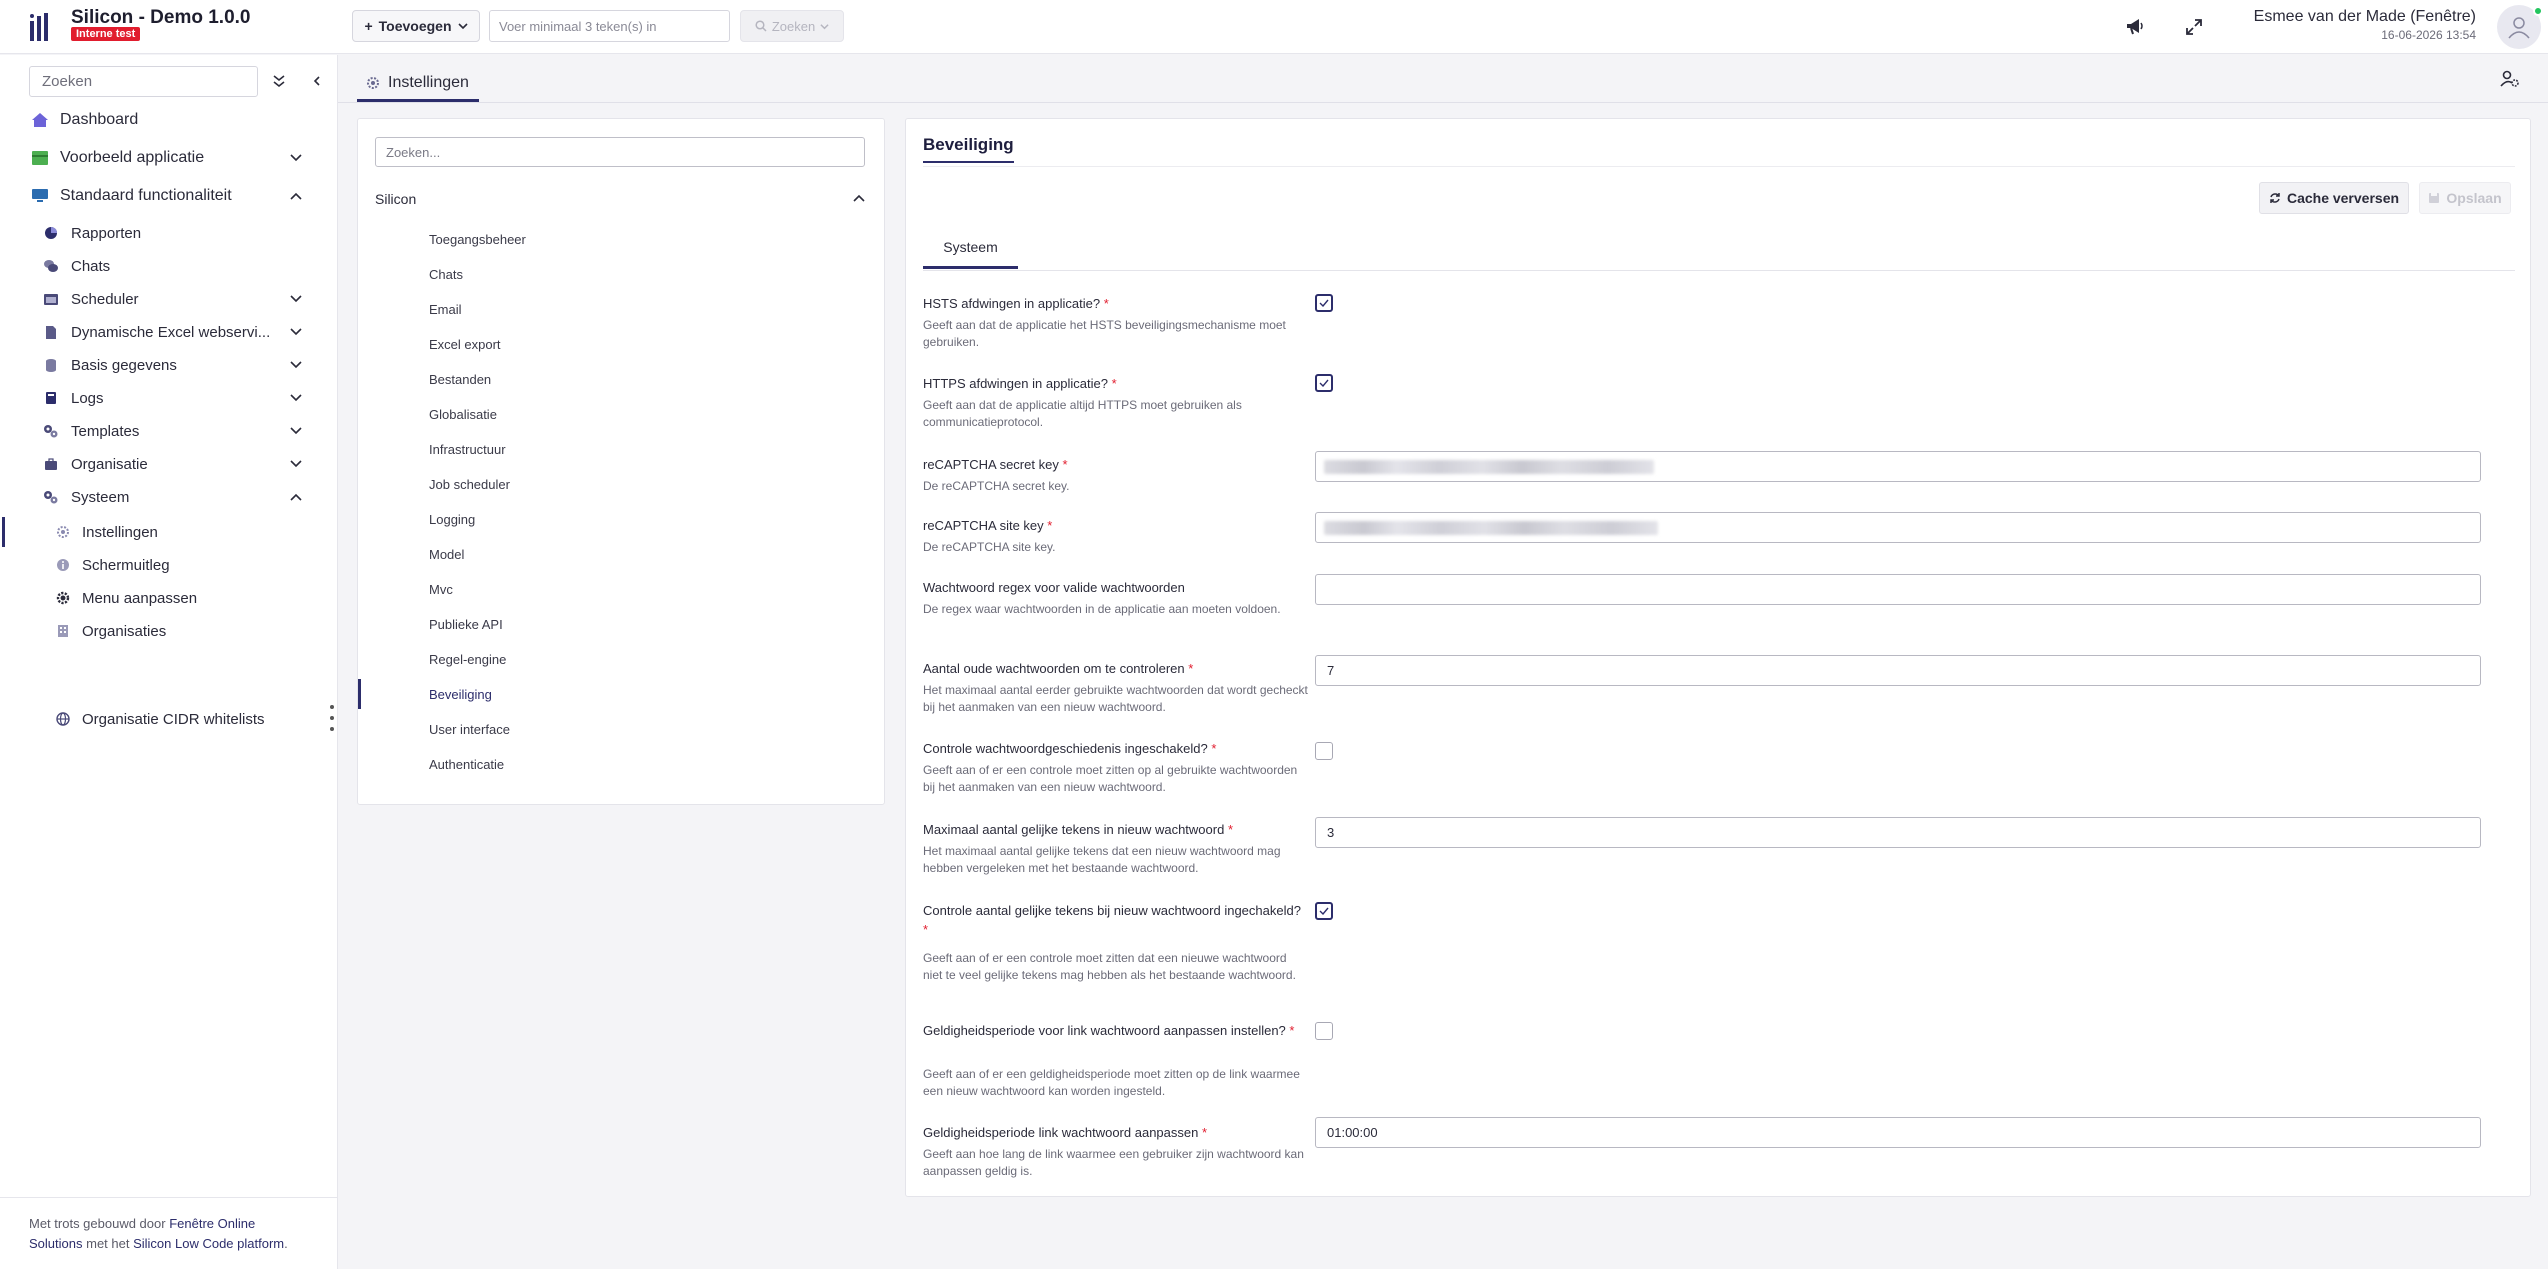  I want to click on sidebar-item-organisatie: Organisatie, so click(169, 464).